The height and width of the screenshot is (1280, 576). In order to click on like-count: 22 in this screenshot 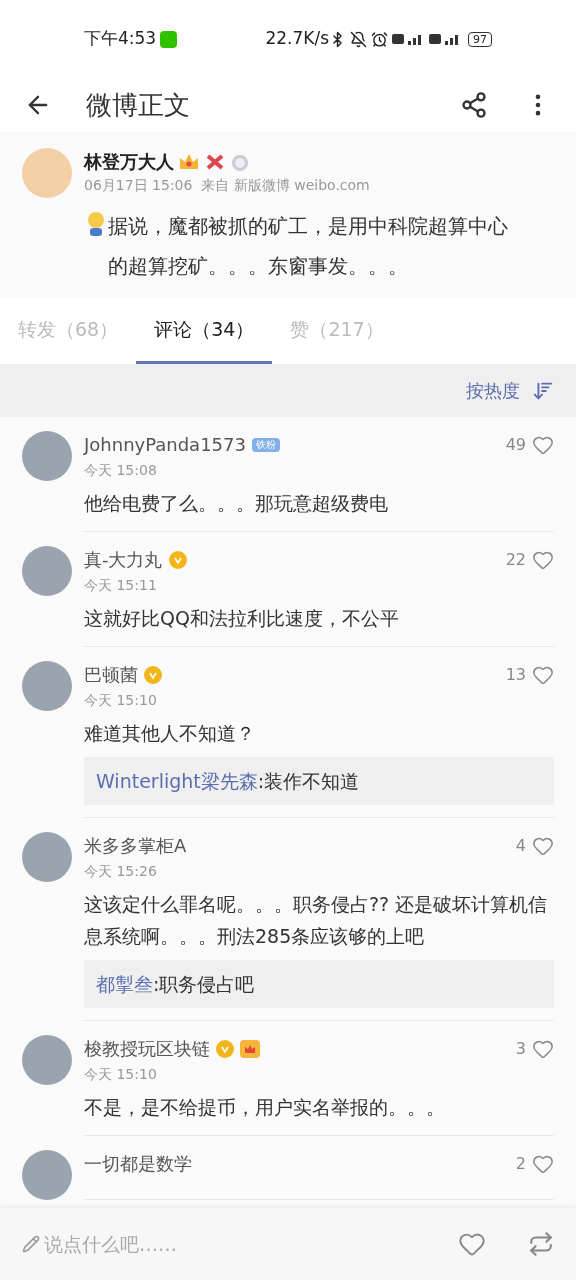, I will do `click(515, 559)`.